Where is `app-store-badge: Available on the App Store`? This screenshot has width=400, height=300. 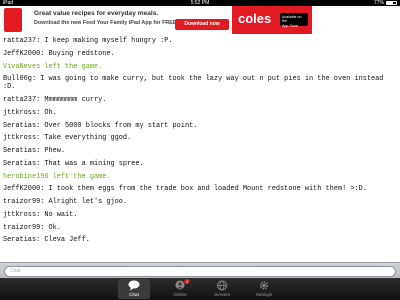
app-store-badge: Available on the App Store is located at coordinates (294, 20).